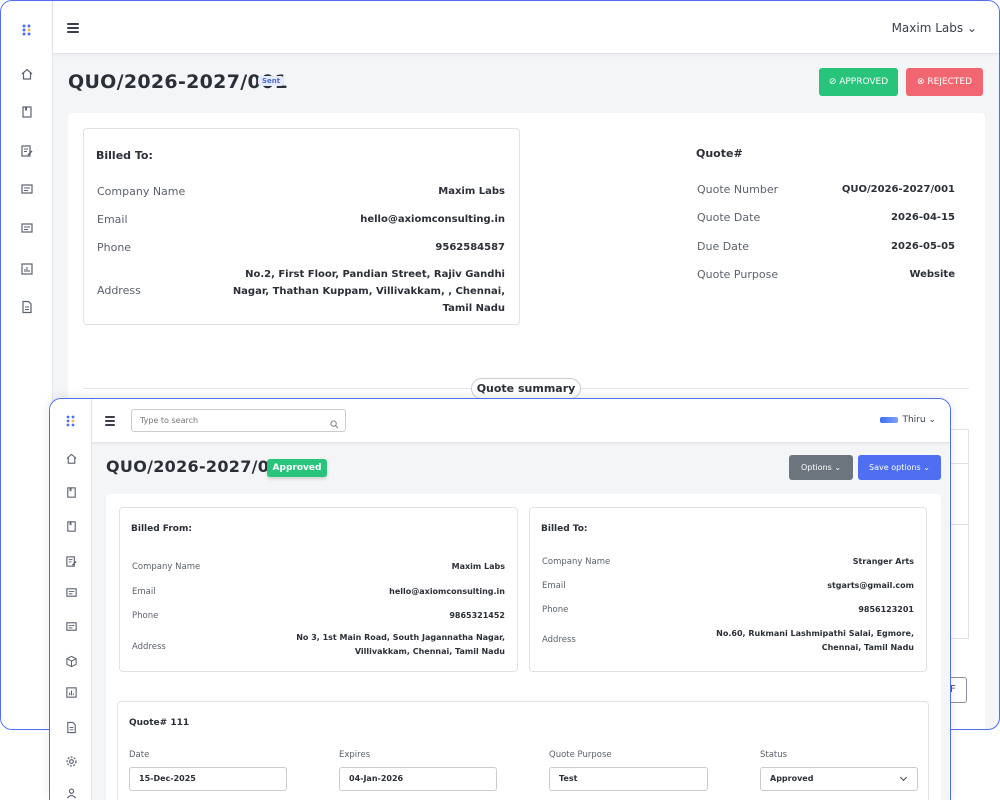 The height and width of the screenshot is (800, 1000). What do you see at coordinates (355, 755) in the screenshot?
I see `expires-label: Expires` at bounding box center [355, 755].